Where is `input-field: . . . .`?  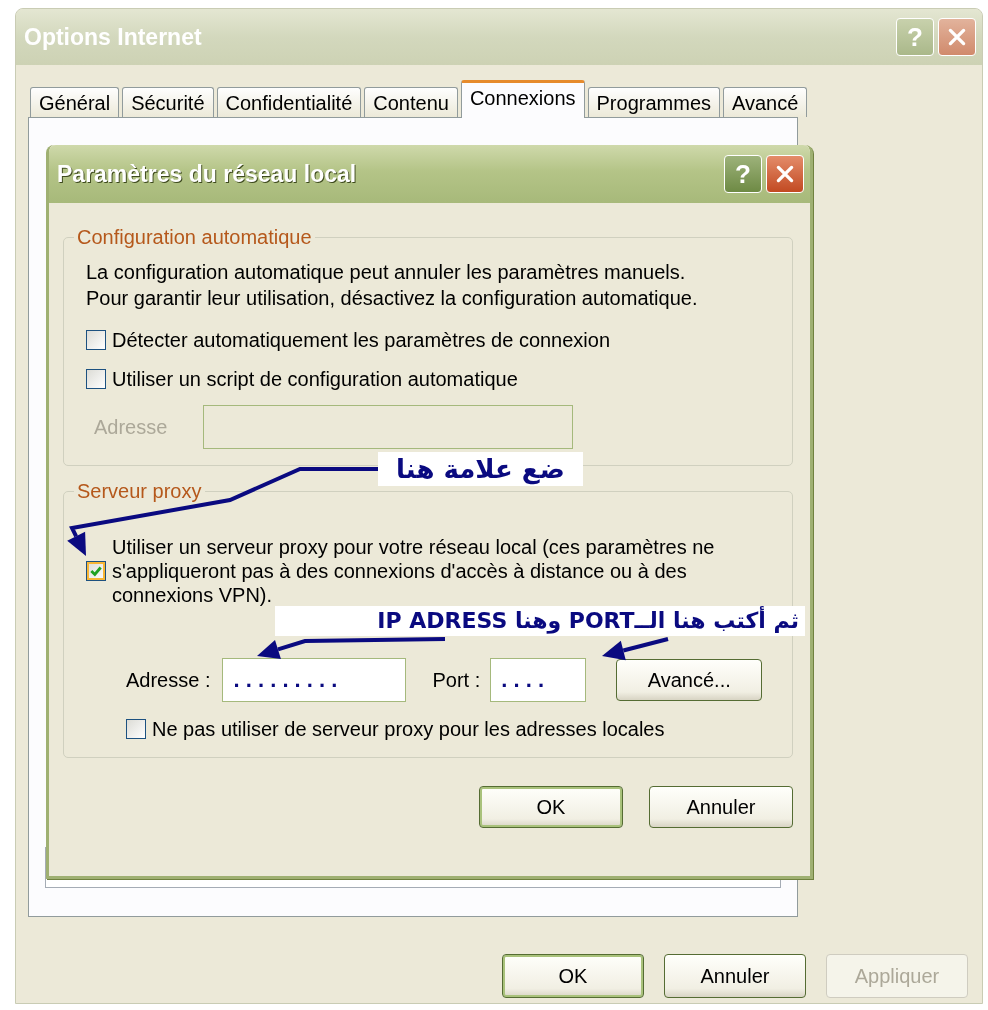 input-field: . . . . is located at coordinates (538, 680).